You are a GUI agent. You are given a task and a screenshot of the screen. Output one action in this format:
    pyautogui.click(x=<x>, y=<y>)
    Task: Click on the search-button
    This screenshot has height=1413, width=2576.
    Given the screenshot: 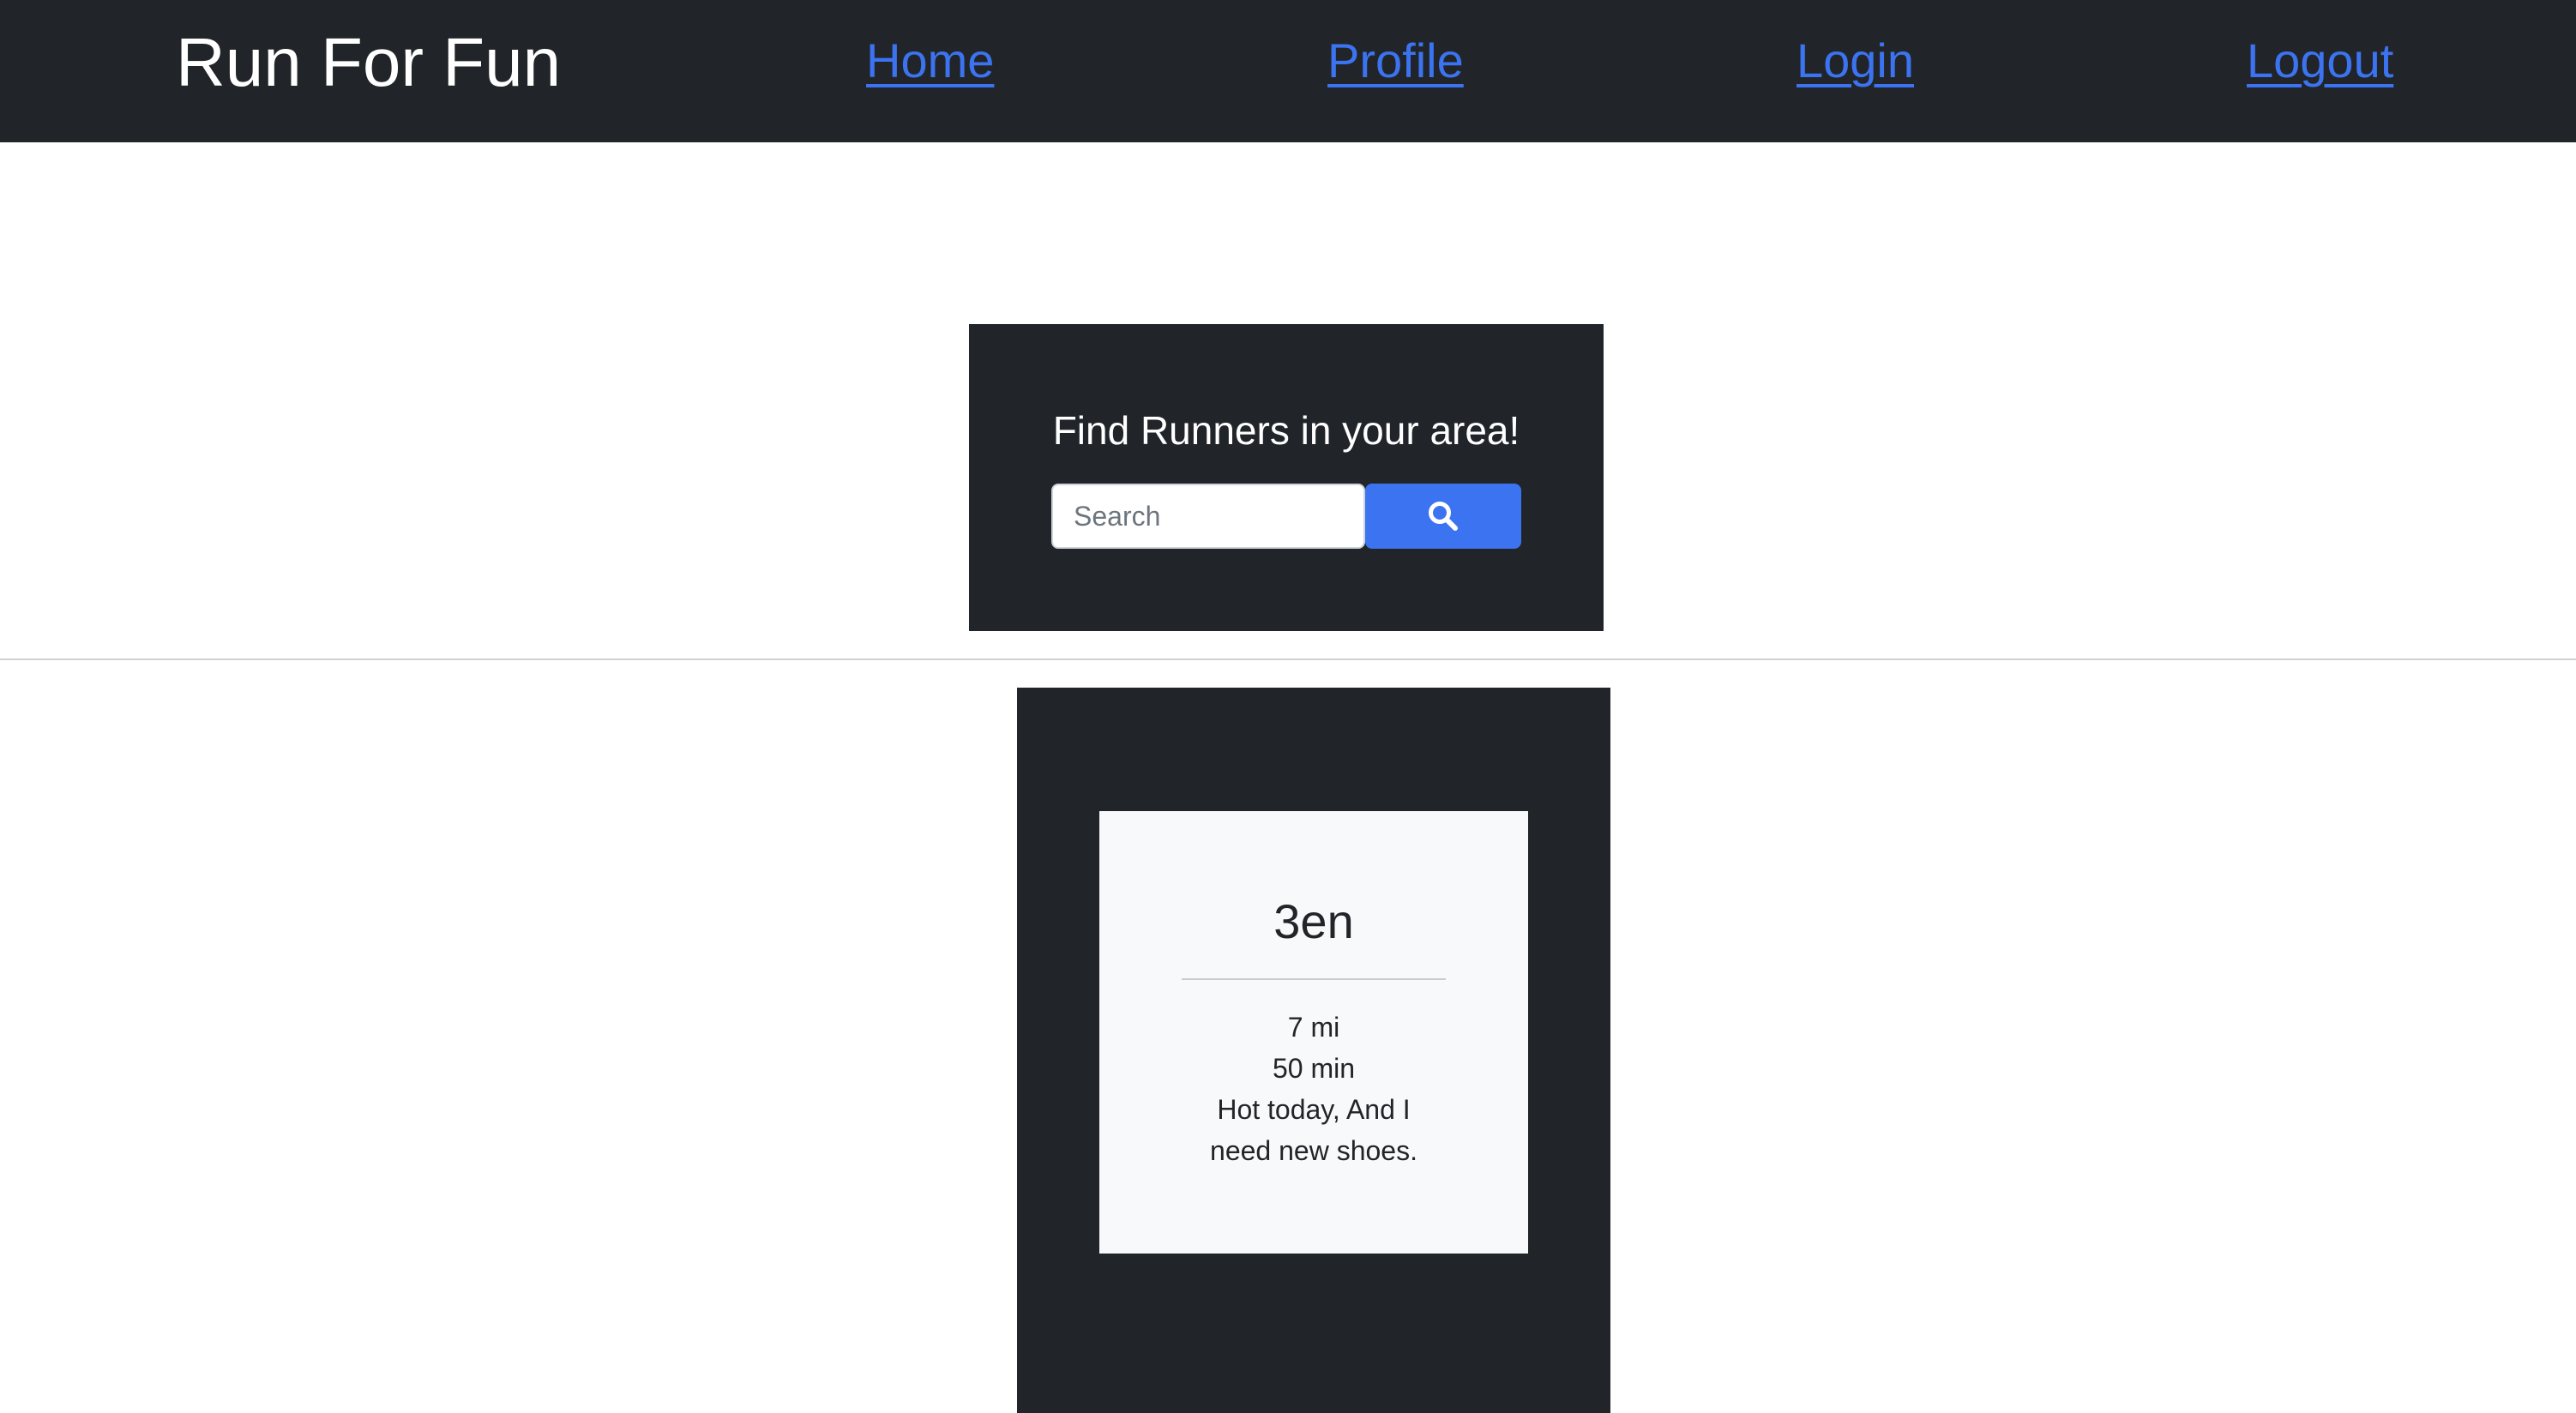 What is the action you would take?
    pyautogui.click(x=1443, y=517)
    